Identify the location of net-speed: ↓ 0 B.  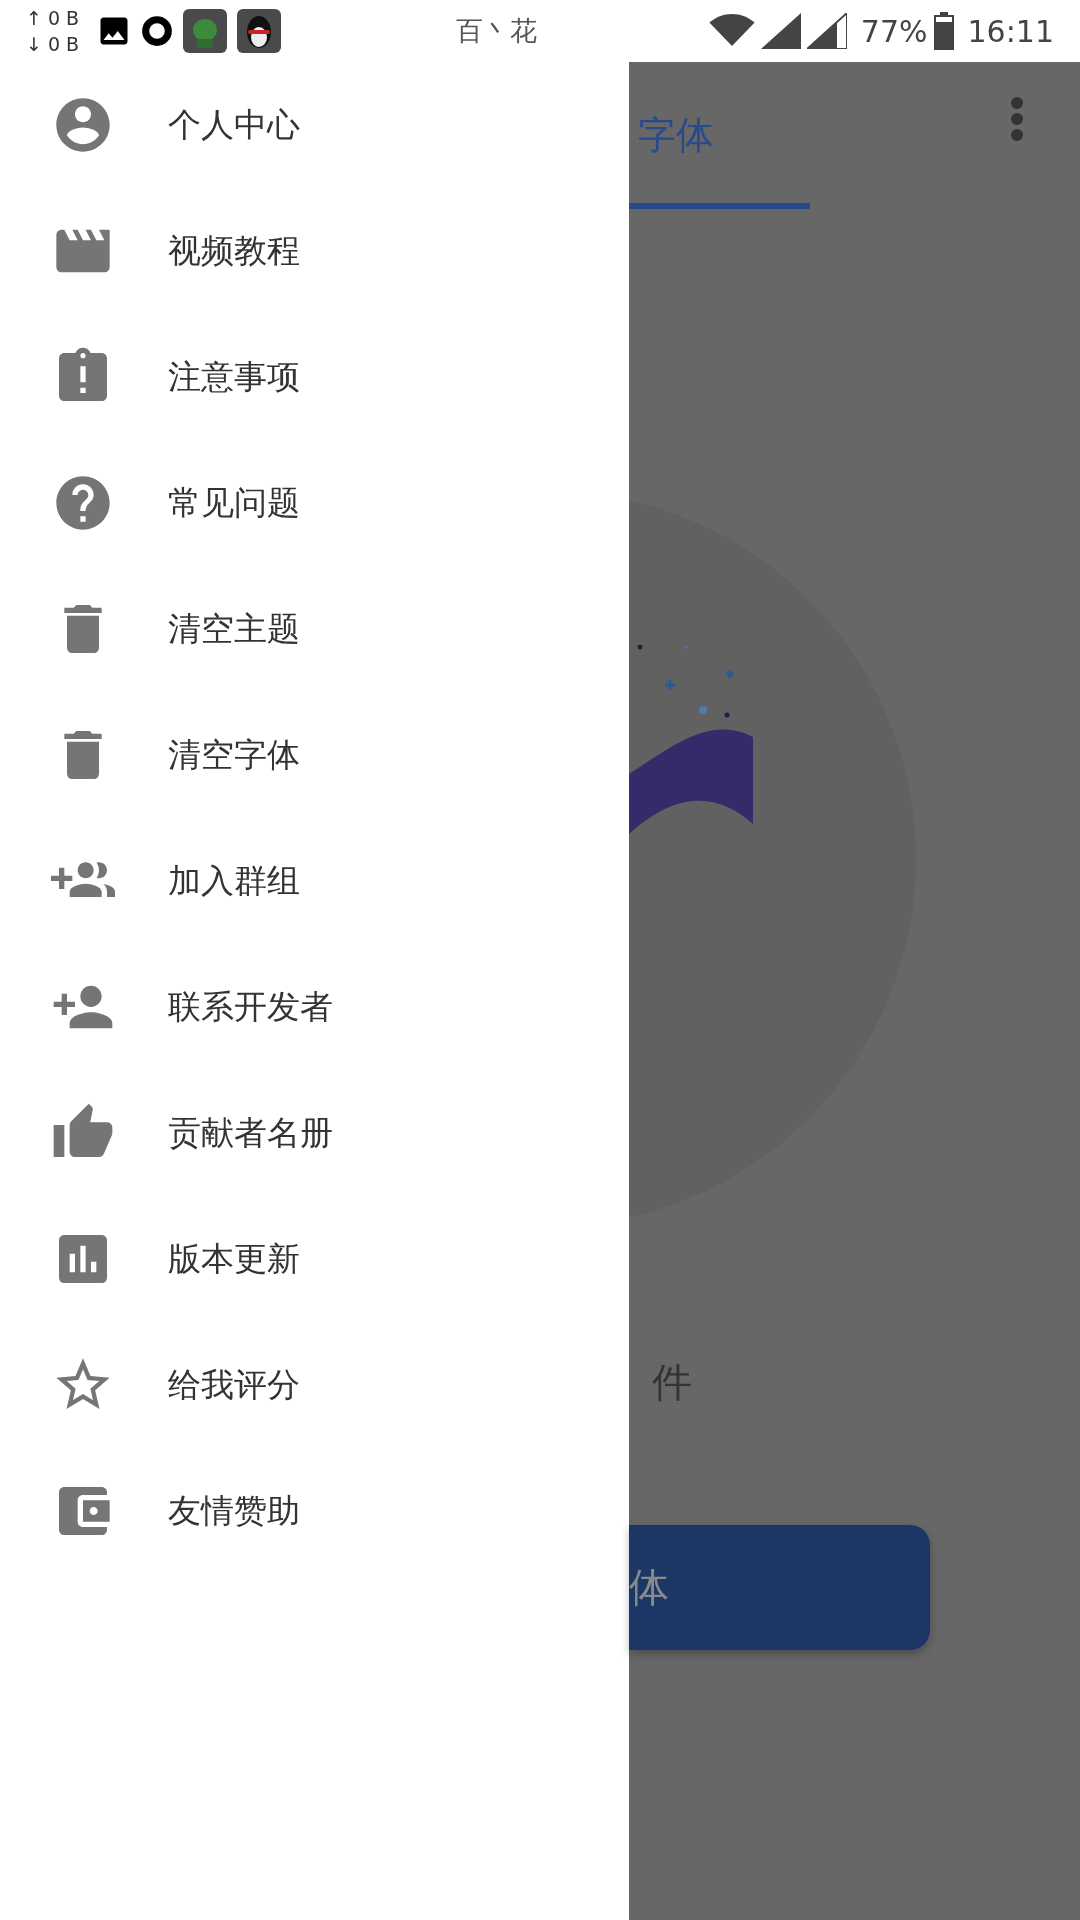
(53, 44).